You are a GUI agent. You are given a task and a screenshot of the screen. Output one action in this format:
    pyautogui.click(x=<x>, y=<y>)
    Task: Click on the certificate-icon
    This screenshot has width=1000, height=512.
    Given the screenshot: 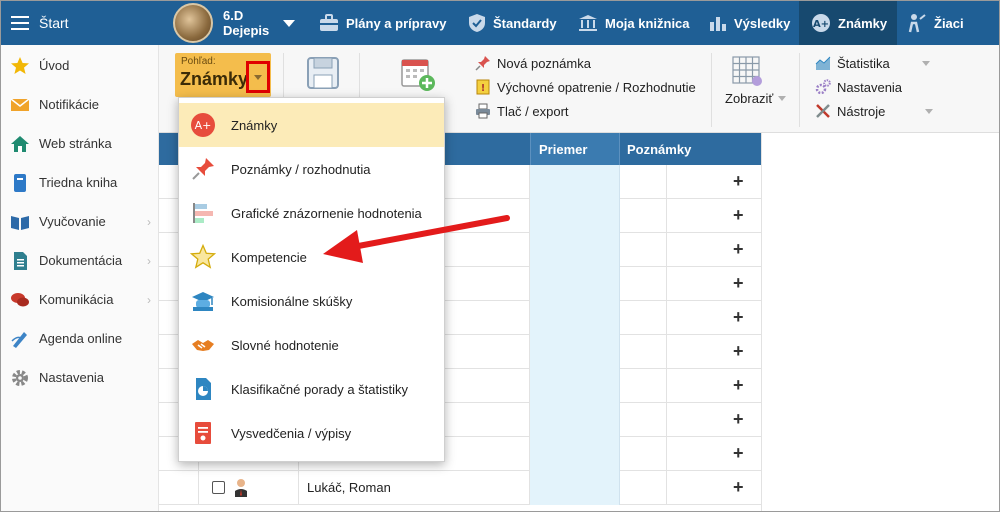 What is the action you would take?
    pyautogui.click(x=203, y=433)
    